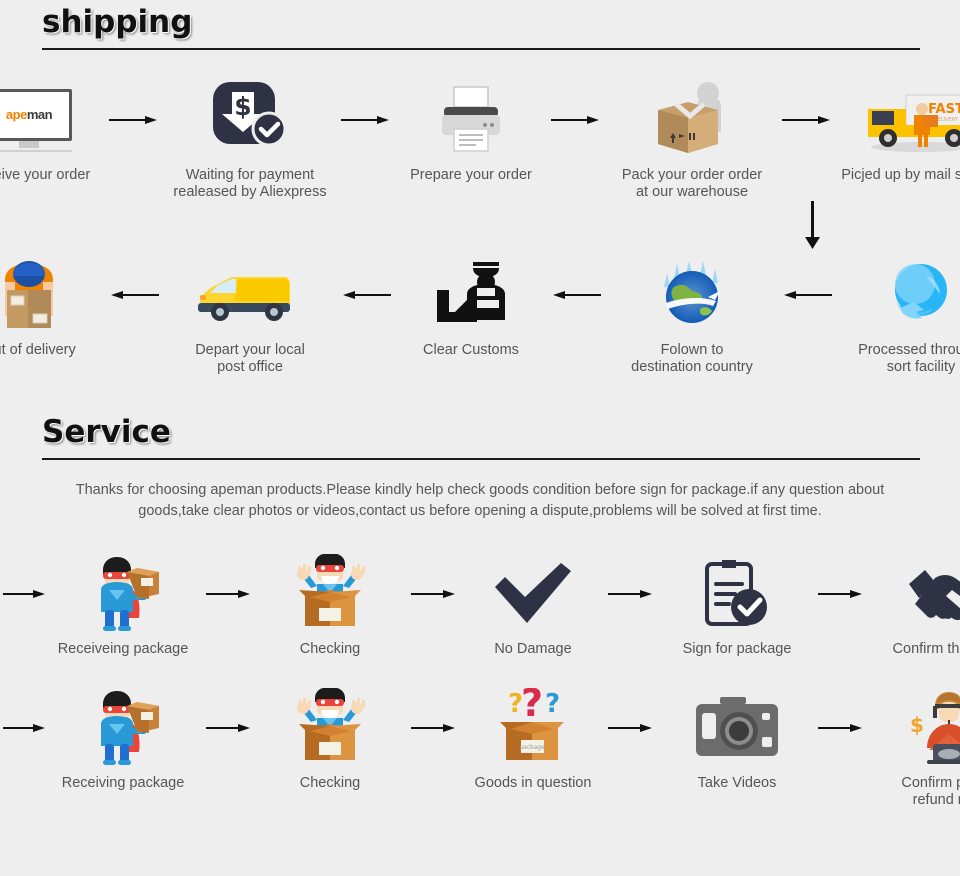  What do you see at coordinates (933, 728) in the screenshot?
I see `support-agent-dollar-icon: $ $` at bounding box center [933, 728].